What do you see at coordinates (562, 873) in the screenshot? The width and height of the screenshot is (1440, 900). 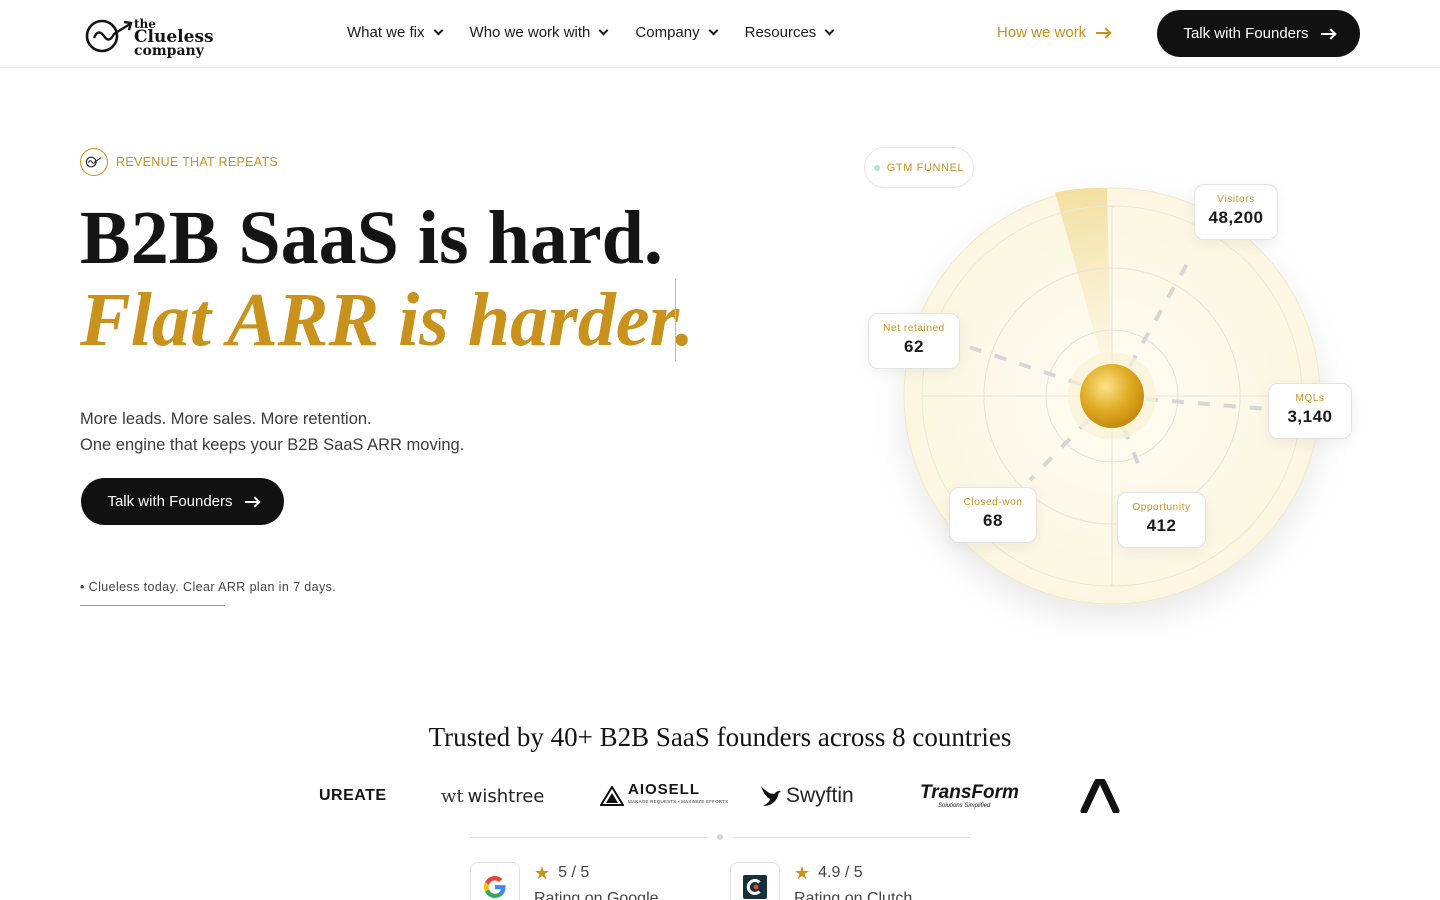 I see `rating-score: ★ 5 / 5` at bounding box center [562, 873].